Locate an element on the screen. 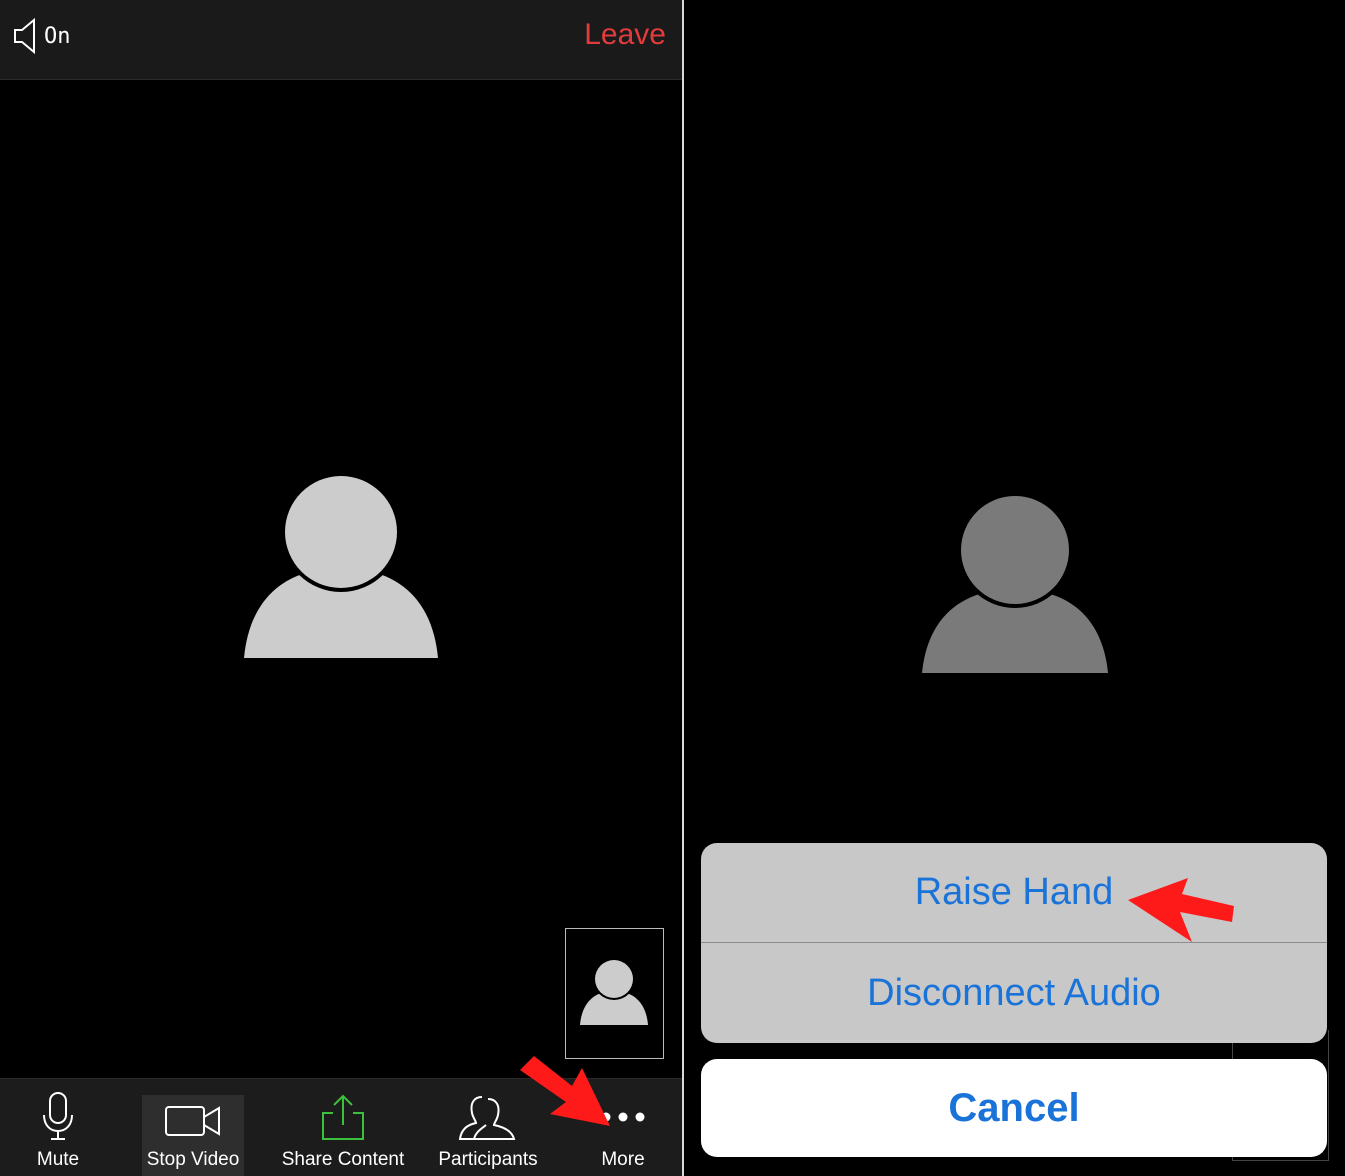  participants-label: Participants is located at coordinates (488, 1159).